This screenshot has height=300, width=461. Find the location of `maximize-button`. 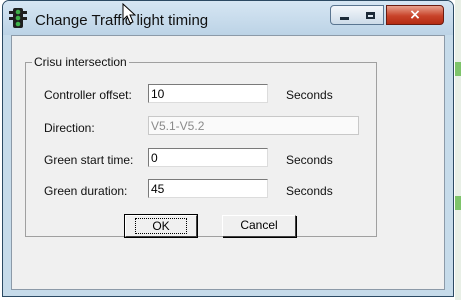

maximize-button is located at coordinates (370, 15).